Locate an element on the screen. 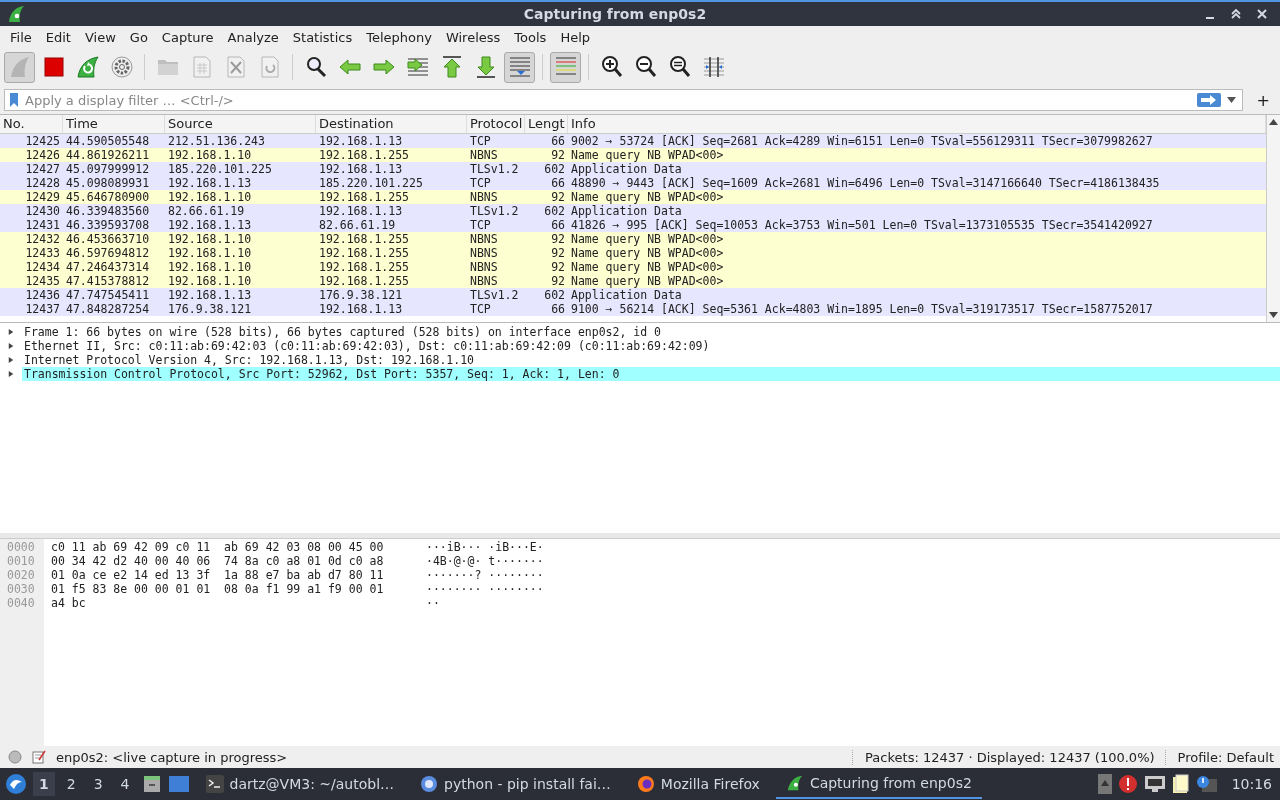  tree-item: Frame 1: 66 bytes on wire (528 bits), 66 bytes captured (528 bits) on interface enp0s2, id 0 is located at coordinates (651, 332).